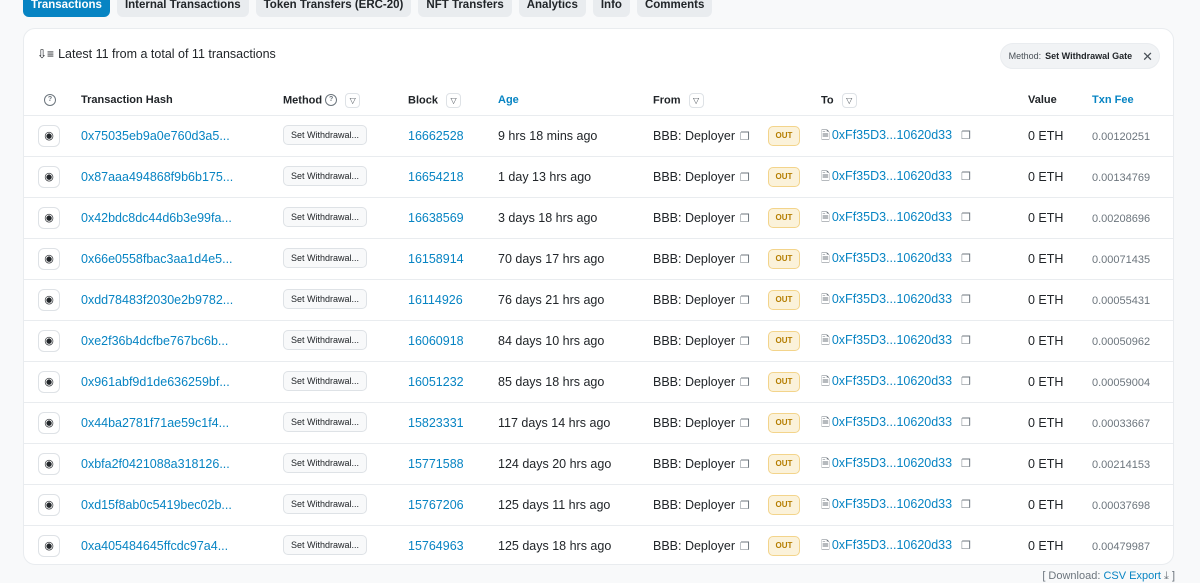 This screenshot has width=1200, height=583. I want to click on clear-filter-icon: ✕, so click(1147, 56).